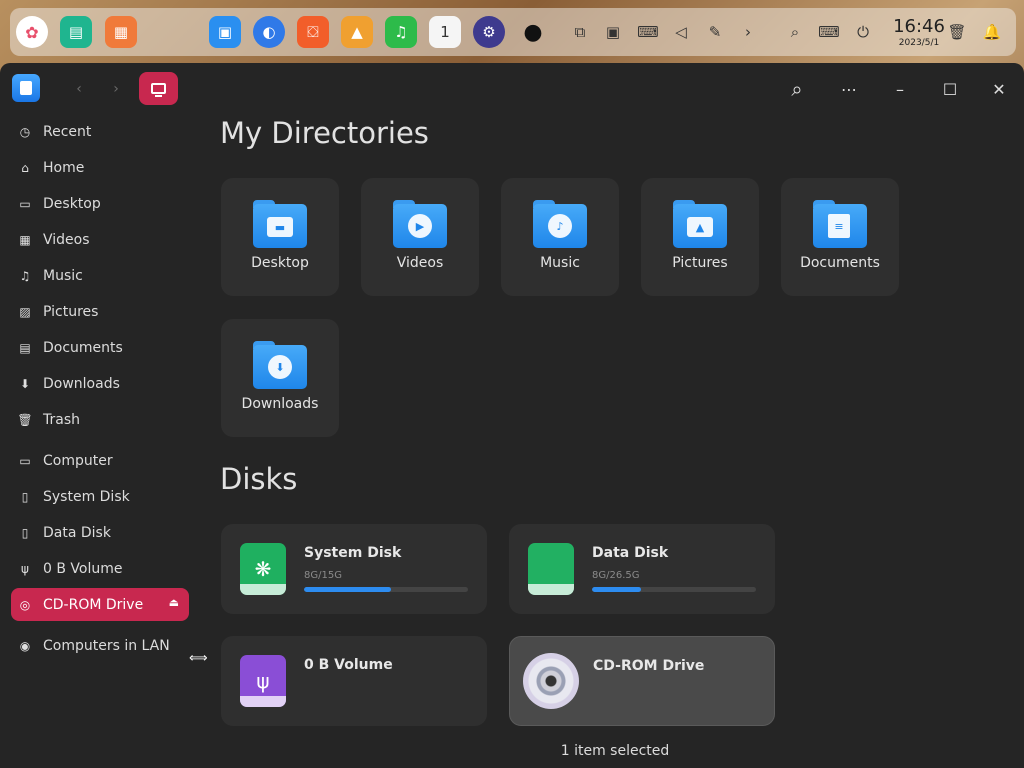 This screenshot has height=768, width=1024. Describe the element at coordinates (849, 89) in the screenshot. I see `more-options-button: ⋯` at that location.